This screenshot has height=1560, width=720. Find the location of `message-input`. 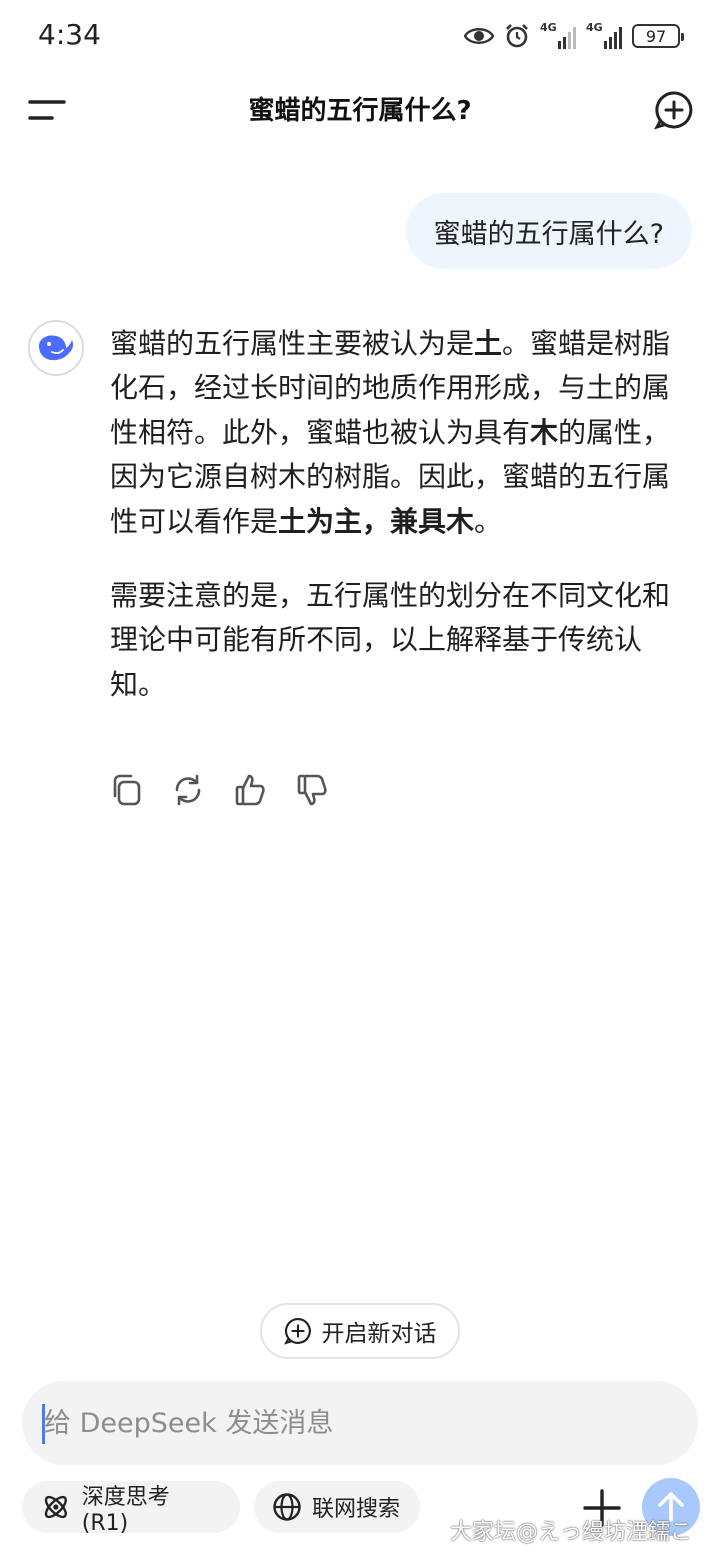

message-input is located at coordinates (359, 1423).